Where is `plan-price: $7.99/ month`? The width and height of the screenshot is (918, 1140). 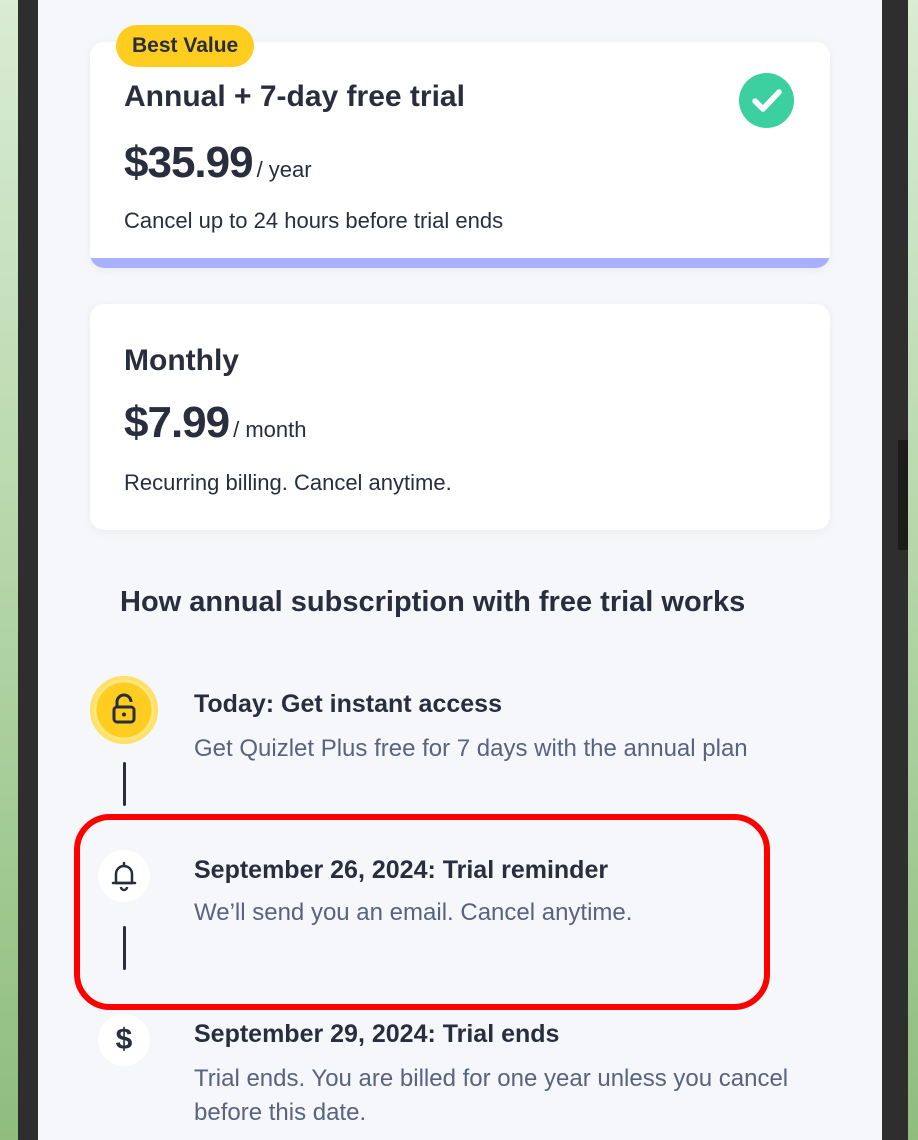 plan-price: $7.99/ month is located at coordinates (215, 423).